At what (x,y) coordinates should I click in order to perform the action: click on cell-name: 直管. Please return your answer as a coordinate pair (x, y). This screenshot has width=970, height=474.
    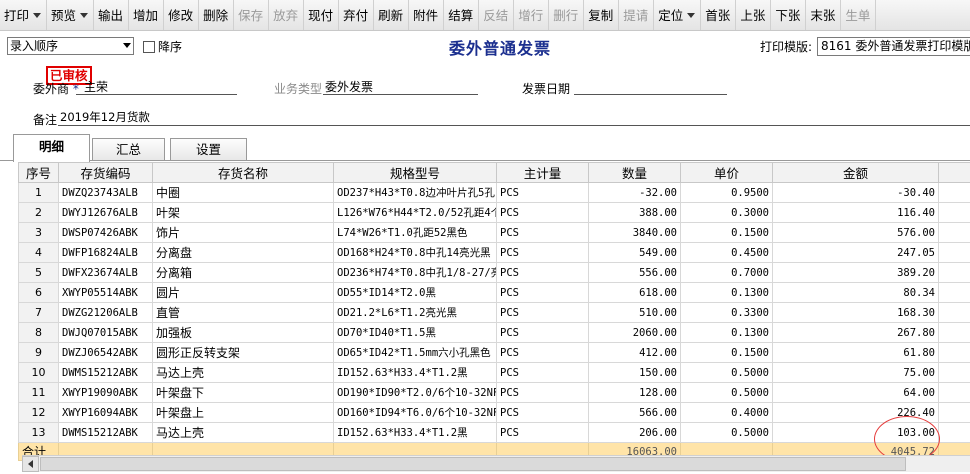
    Looking at the image, I should click on (243, 312).